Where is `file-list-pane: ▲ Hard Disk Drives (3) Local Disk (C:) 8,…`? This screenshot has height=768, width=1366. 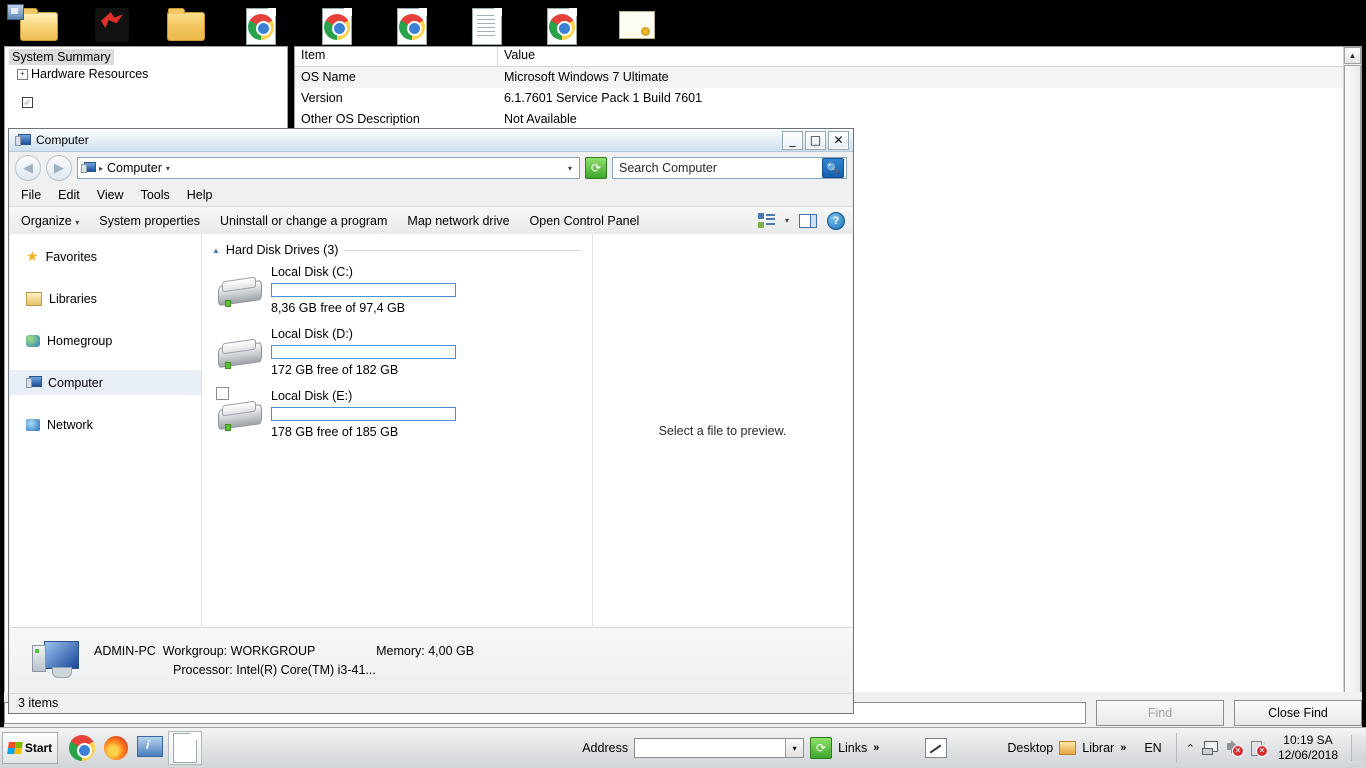
file-list-pane: ▲ Hard Disk Drives (3) Local Disk (C:) 8,… is located at coordinates (397, 430).